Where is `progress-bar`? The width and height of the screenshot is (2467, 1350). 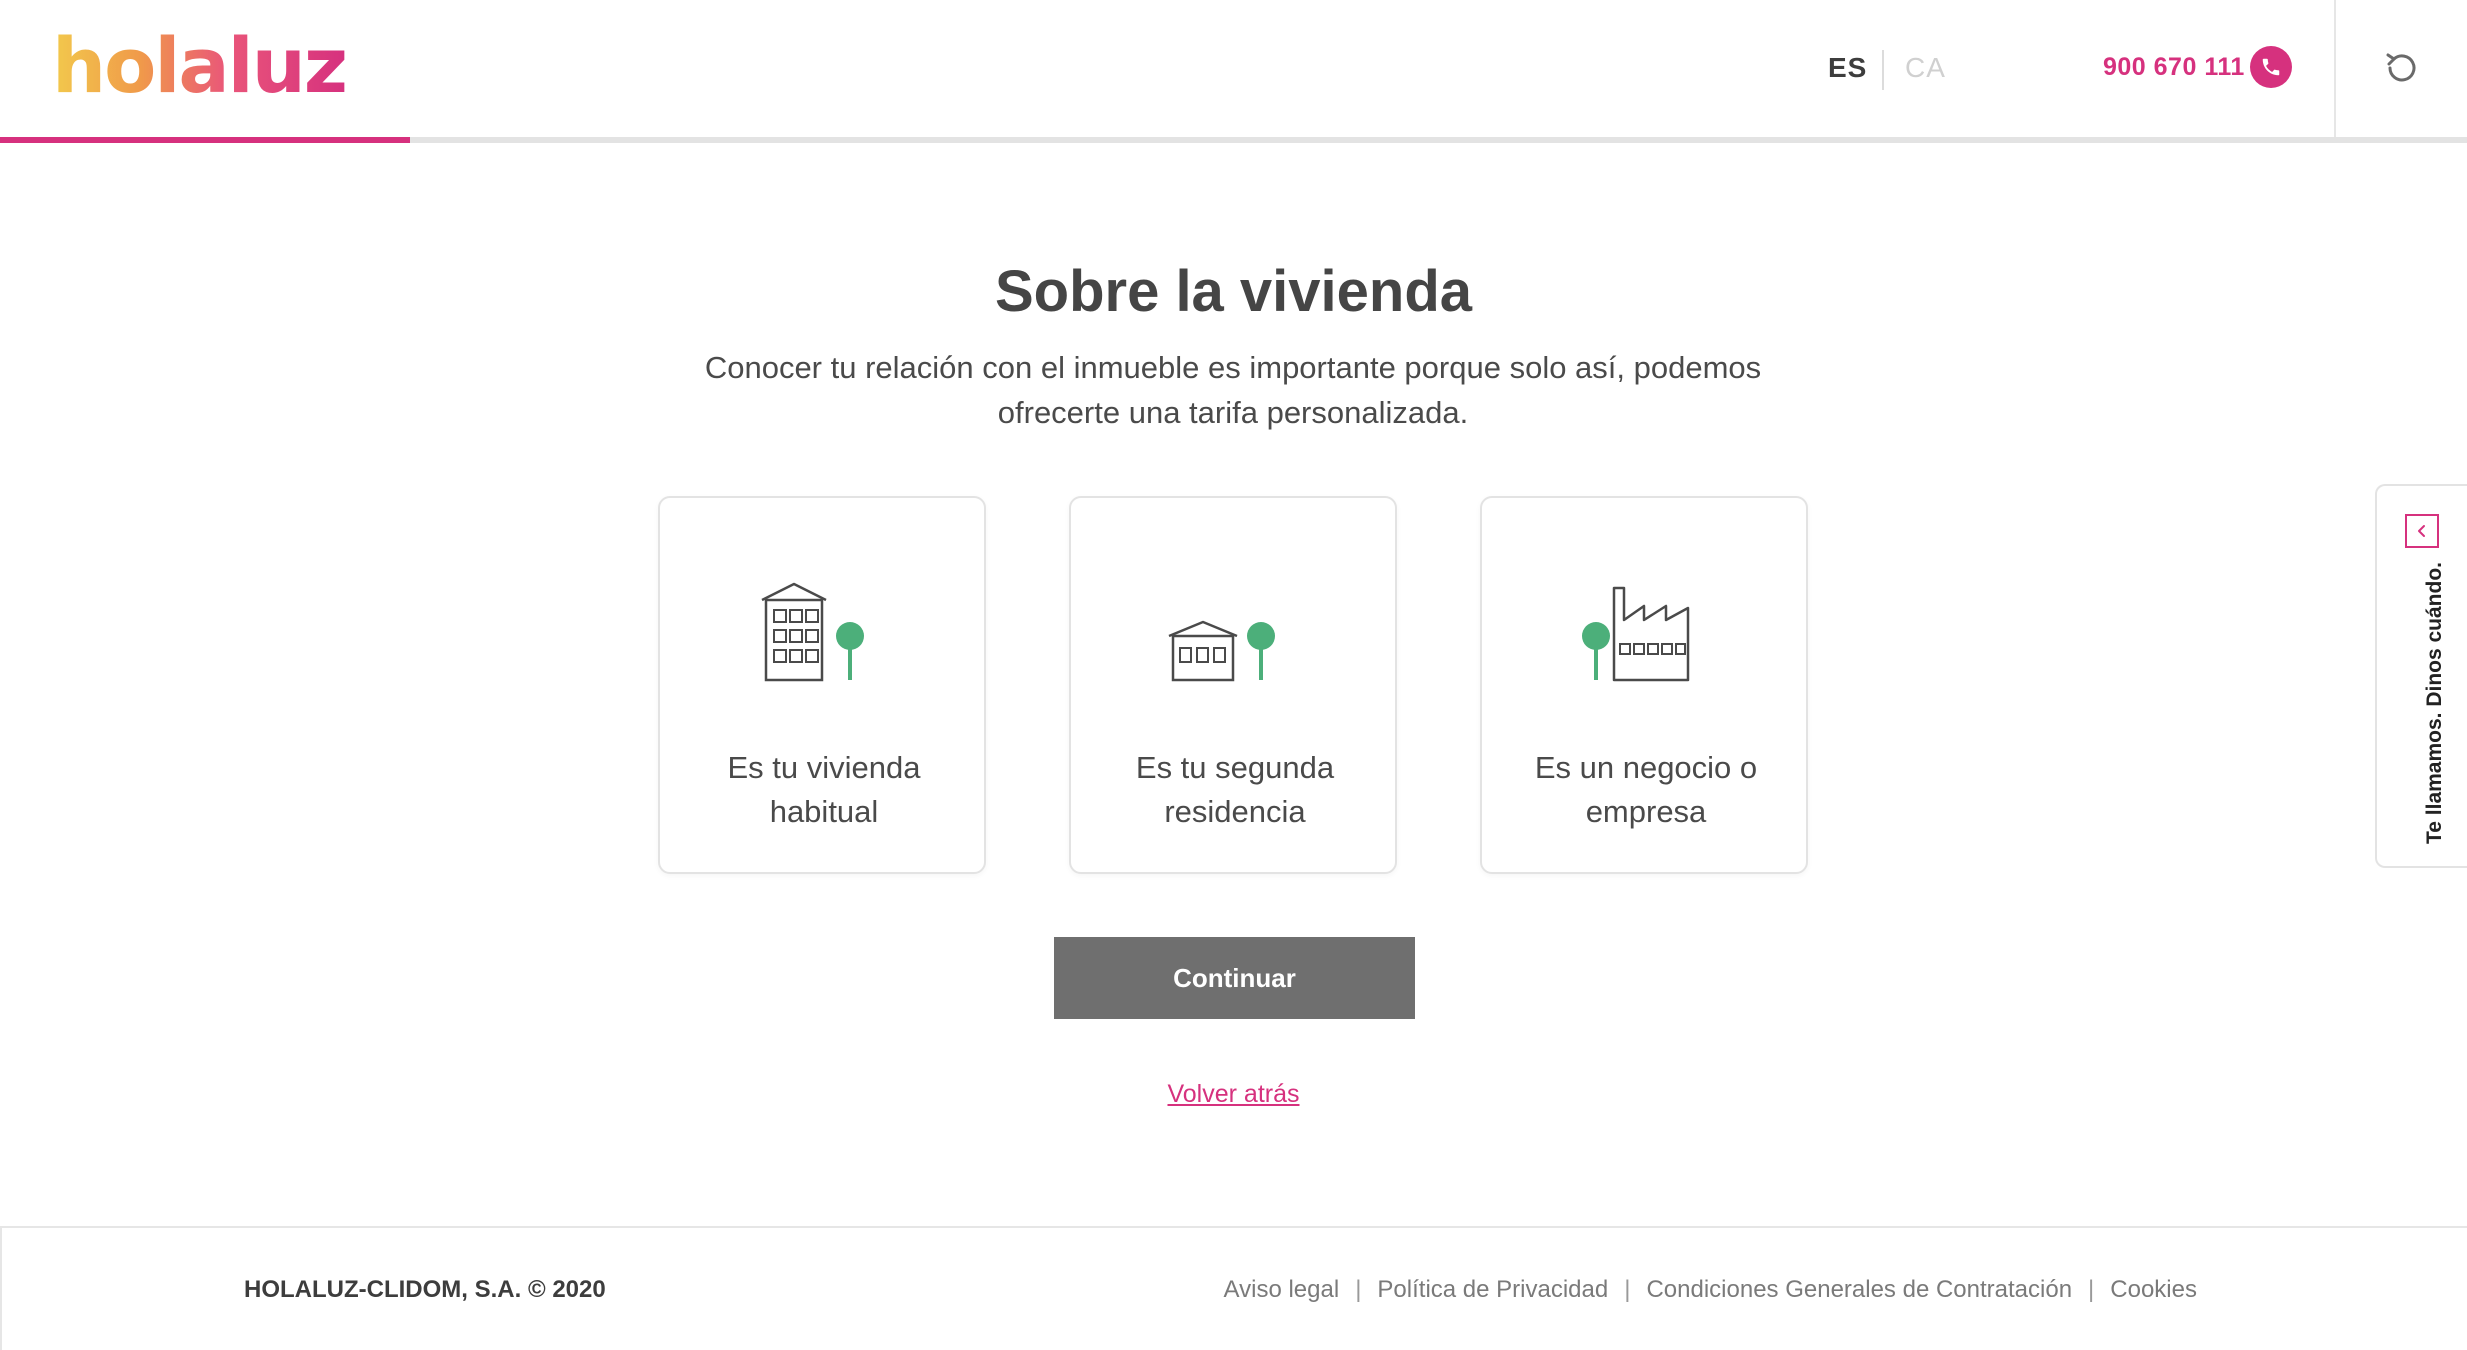 progress-bar is located at coordinates (1233, 140).